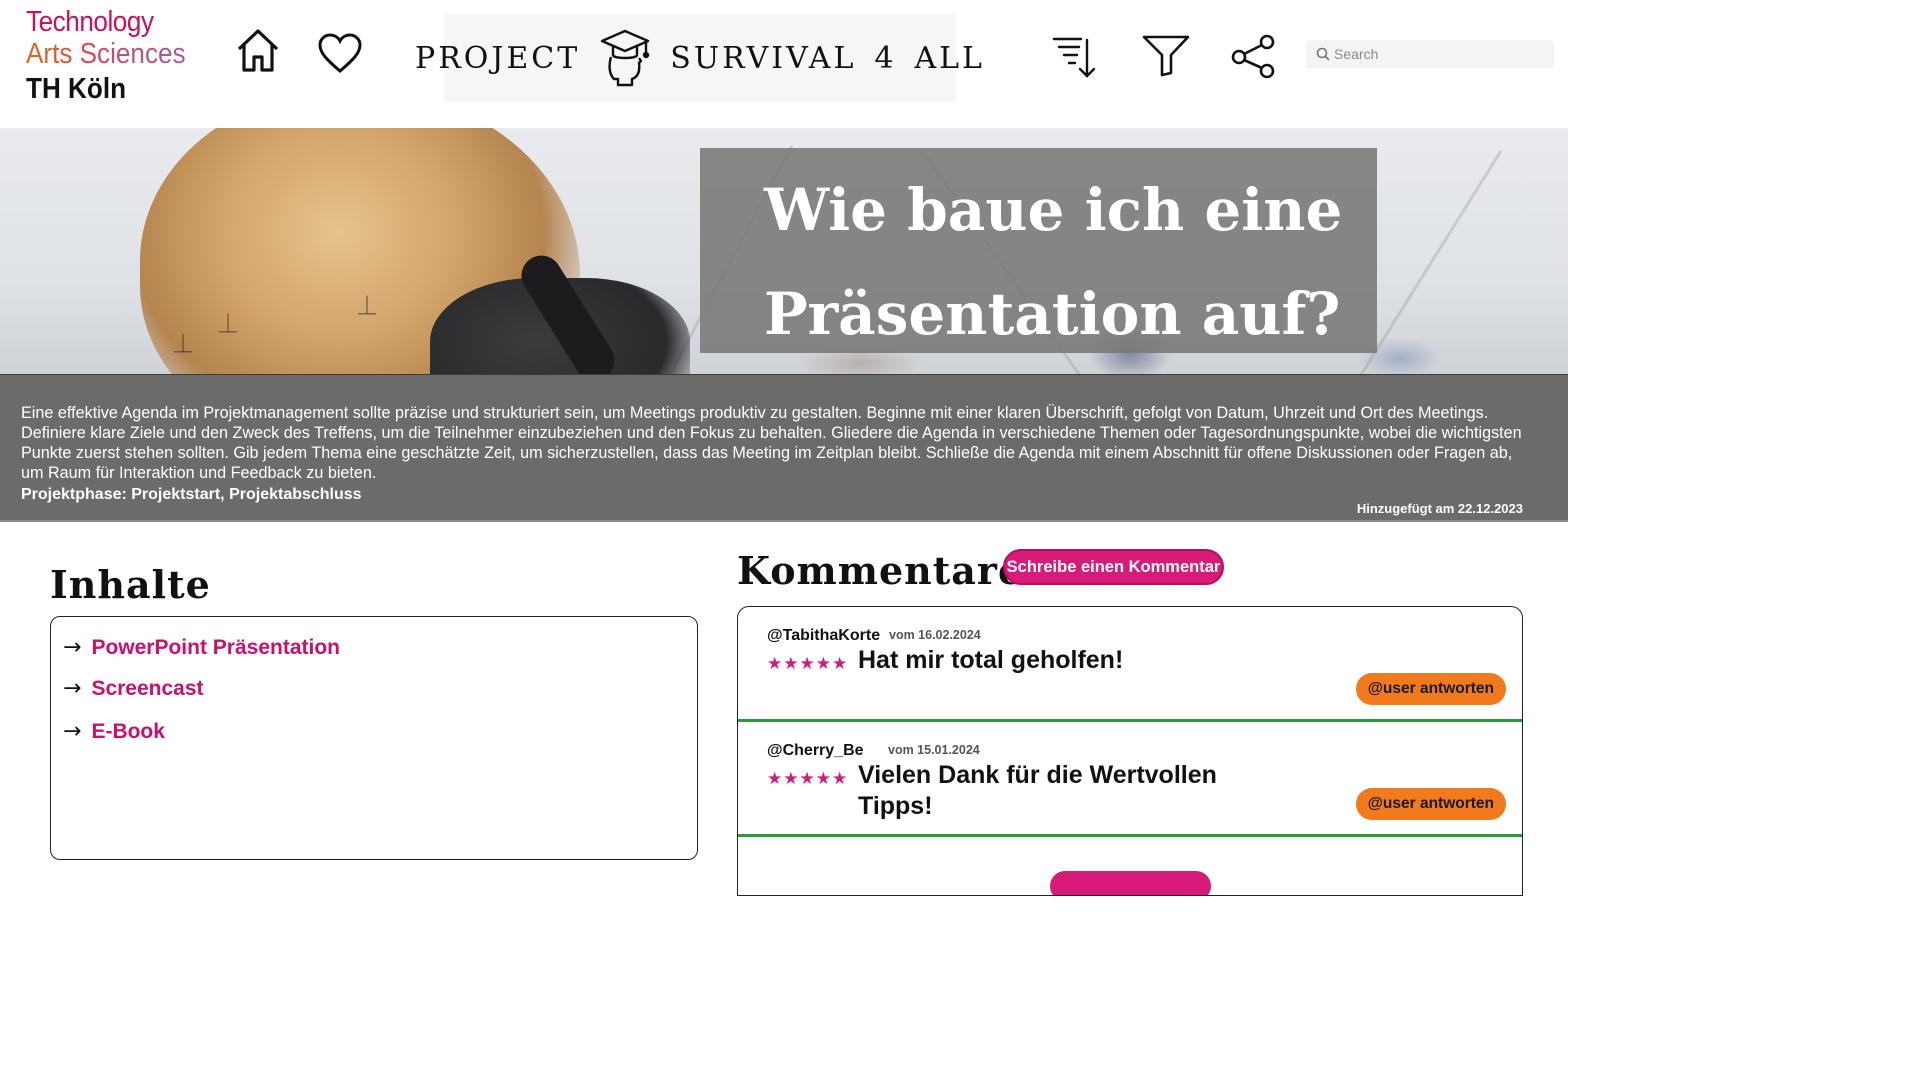 Image resolution: width=1920 pixels, height=1080 pixels. What do you see at coordinates (1037, 790) in the screenshot?
I see `comment-text: Vielen Dank für die Wertvollen Tipps!` at bounding box center [1037, 790].